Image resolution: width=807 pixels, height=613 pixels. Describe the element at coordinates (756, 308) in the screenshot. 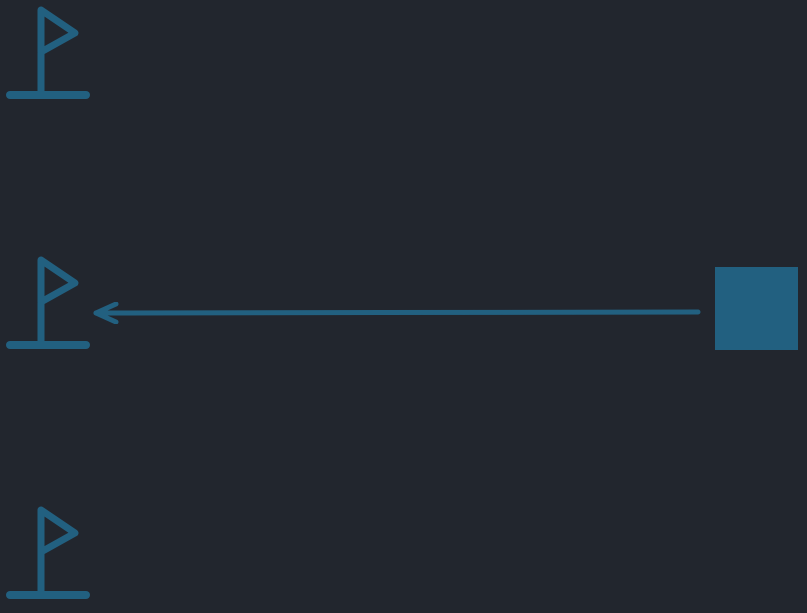

I see `player-block` at that location.